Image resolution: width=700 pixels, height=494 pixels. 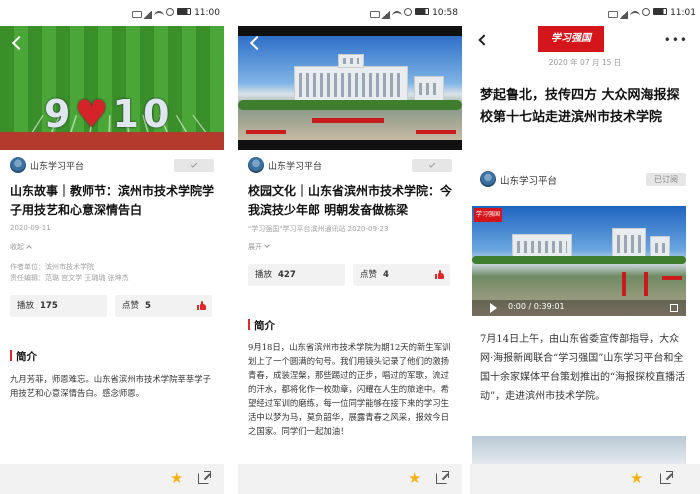 I want to click on play-count: 播放 175, so click(x=58, y=306).